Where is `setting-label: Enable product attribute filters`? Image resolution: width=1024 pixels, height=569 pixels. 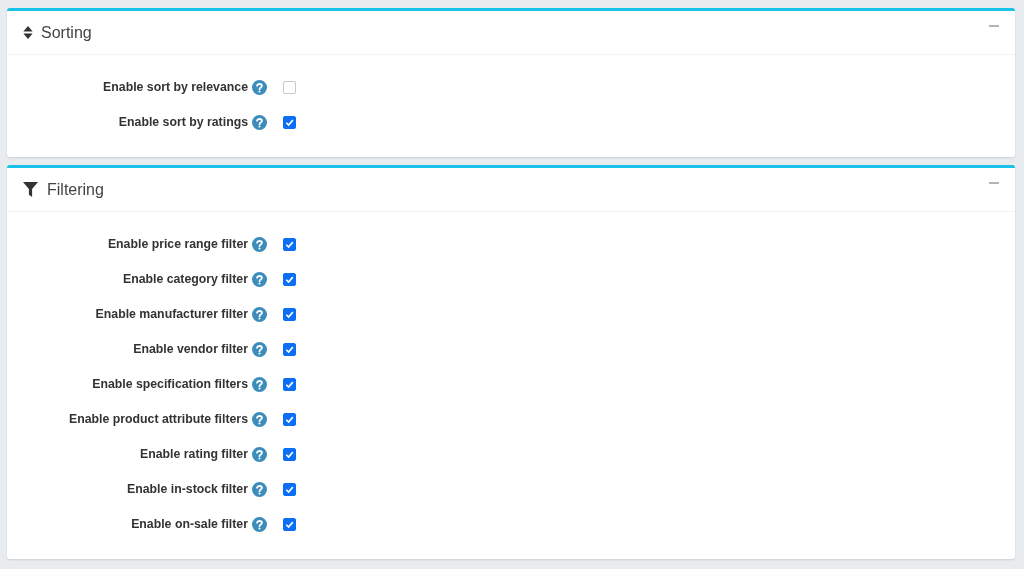
setting-label: Enable product attribute filters is located at coordinates (158, 419).